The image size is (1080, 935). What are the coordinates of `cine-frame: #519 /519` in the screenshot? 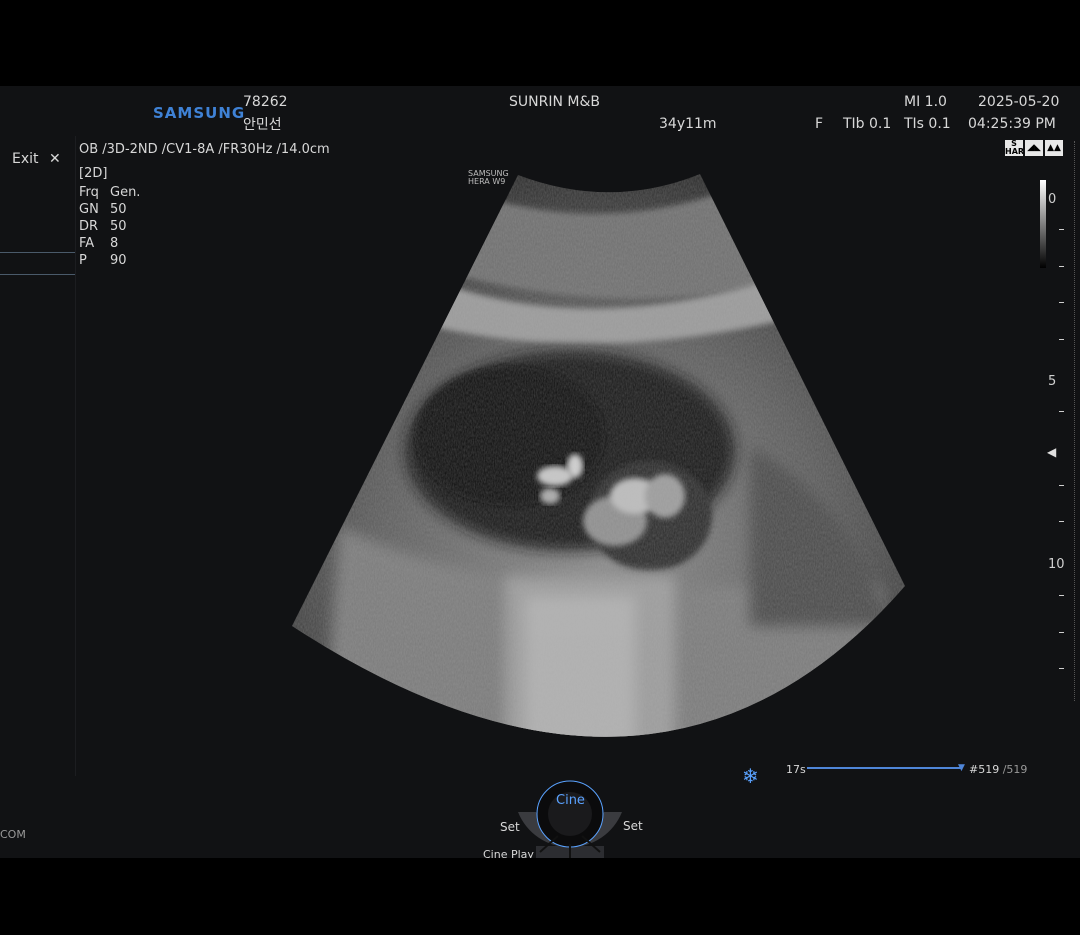 It's located at (998, 769).